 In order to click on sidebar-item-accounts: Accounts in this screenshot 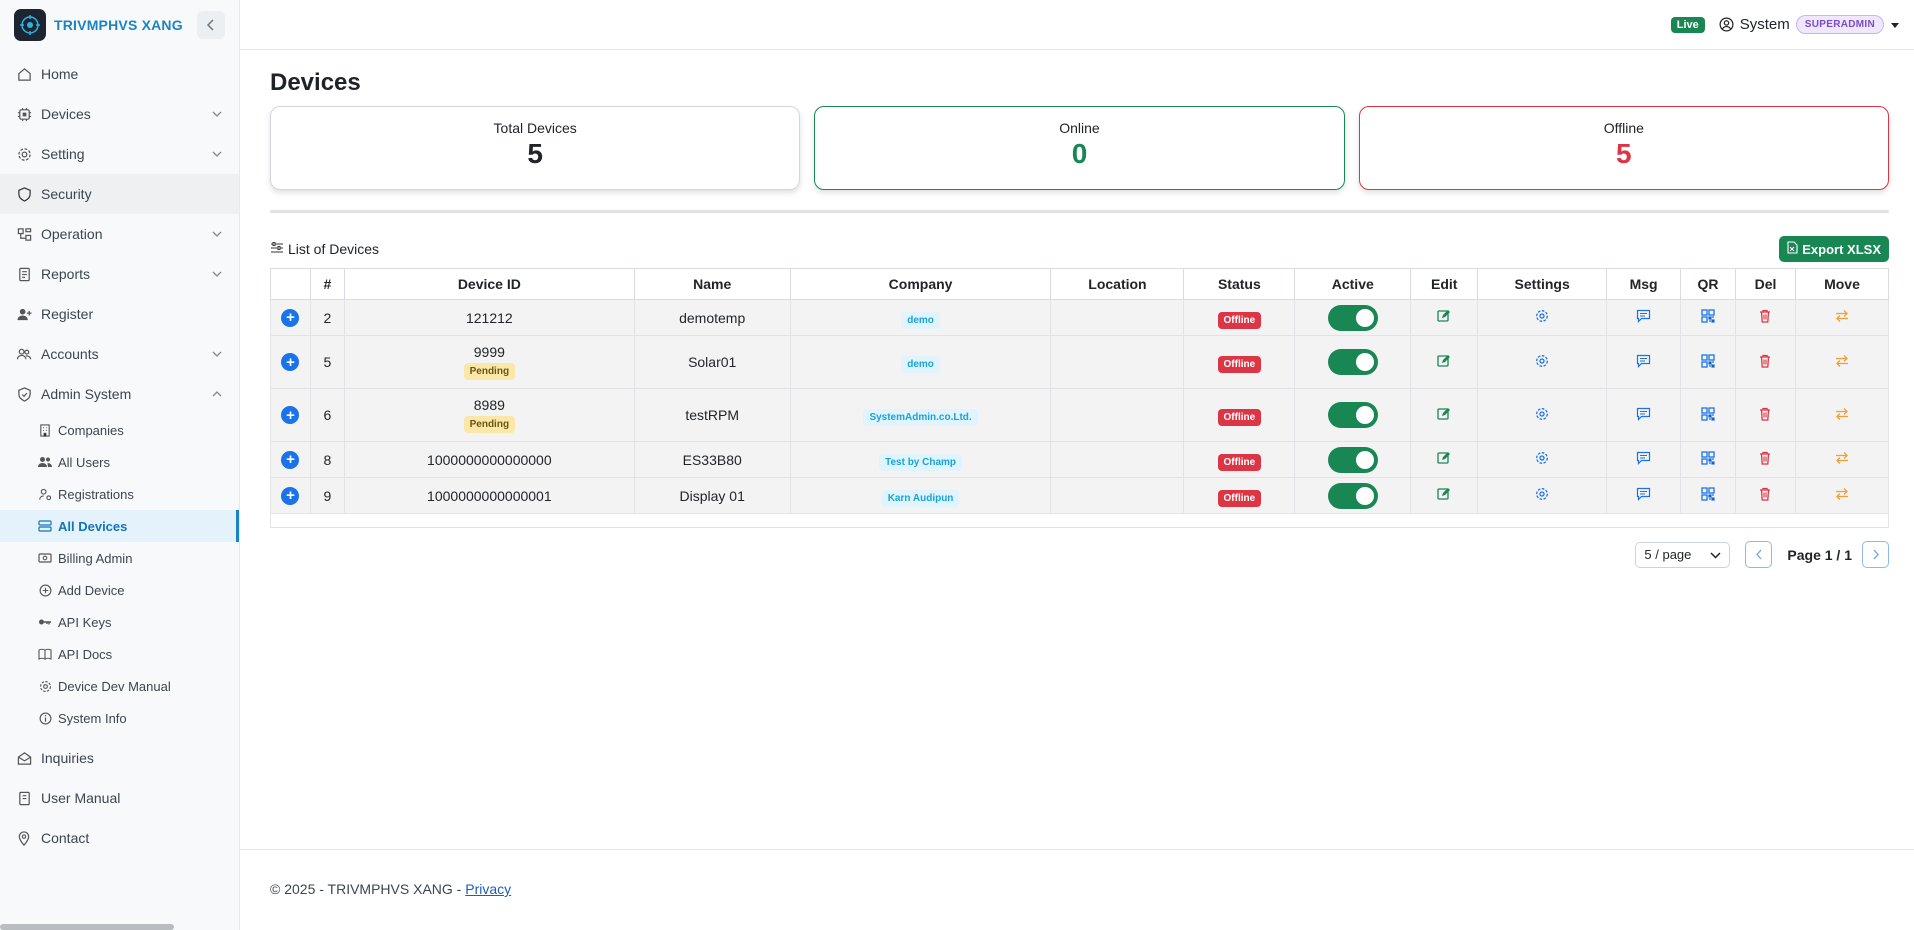, I will do `click(119, 354)`.